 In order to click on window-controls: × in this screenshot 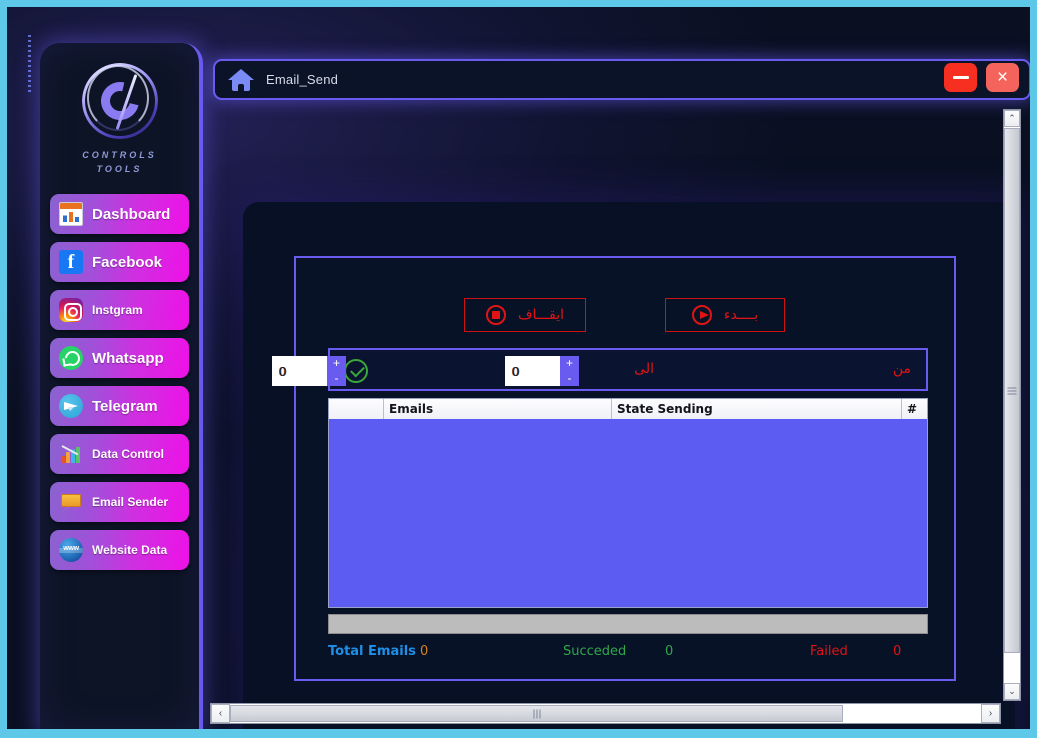, I will do `click(981, 77)`.